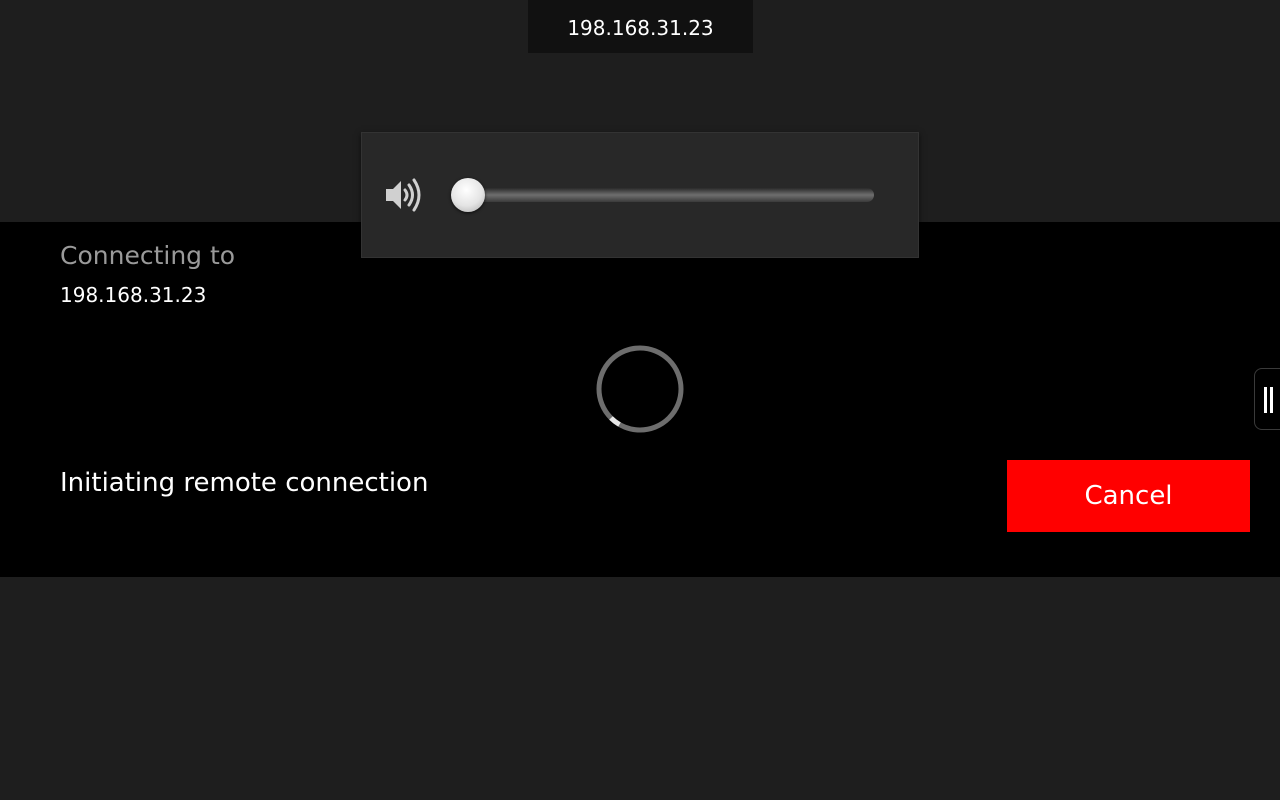  I want to click on connection-status: Initiating remote connection, so click(244, 483).